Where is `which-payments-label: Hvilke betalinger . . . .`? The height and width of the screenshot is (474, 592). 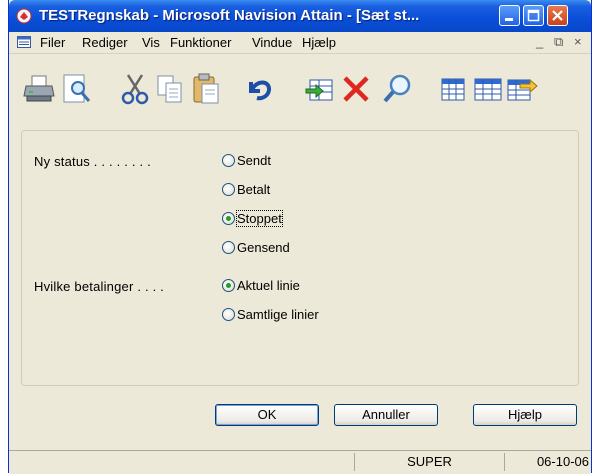 which-payments-label: Hvilke betalinger . . . . is located at coordinates (99, 286).